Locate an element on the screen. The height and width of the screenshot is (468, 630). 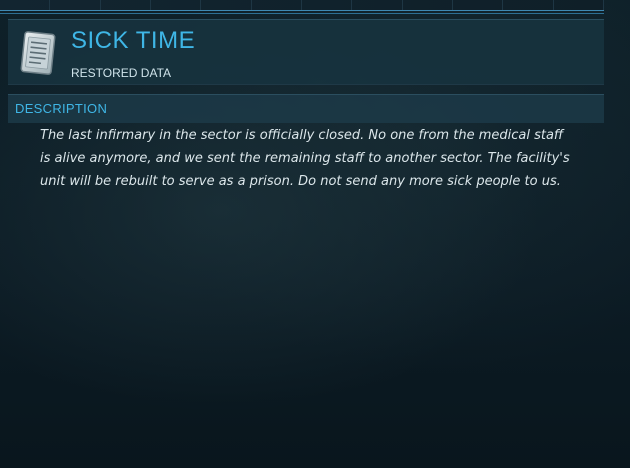
description-header: DESCRIPTION is located at coordinates (306, 108).